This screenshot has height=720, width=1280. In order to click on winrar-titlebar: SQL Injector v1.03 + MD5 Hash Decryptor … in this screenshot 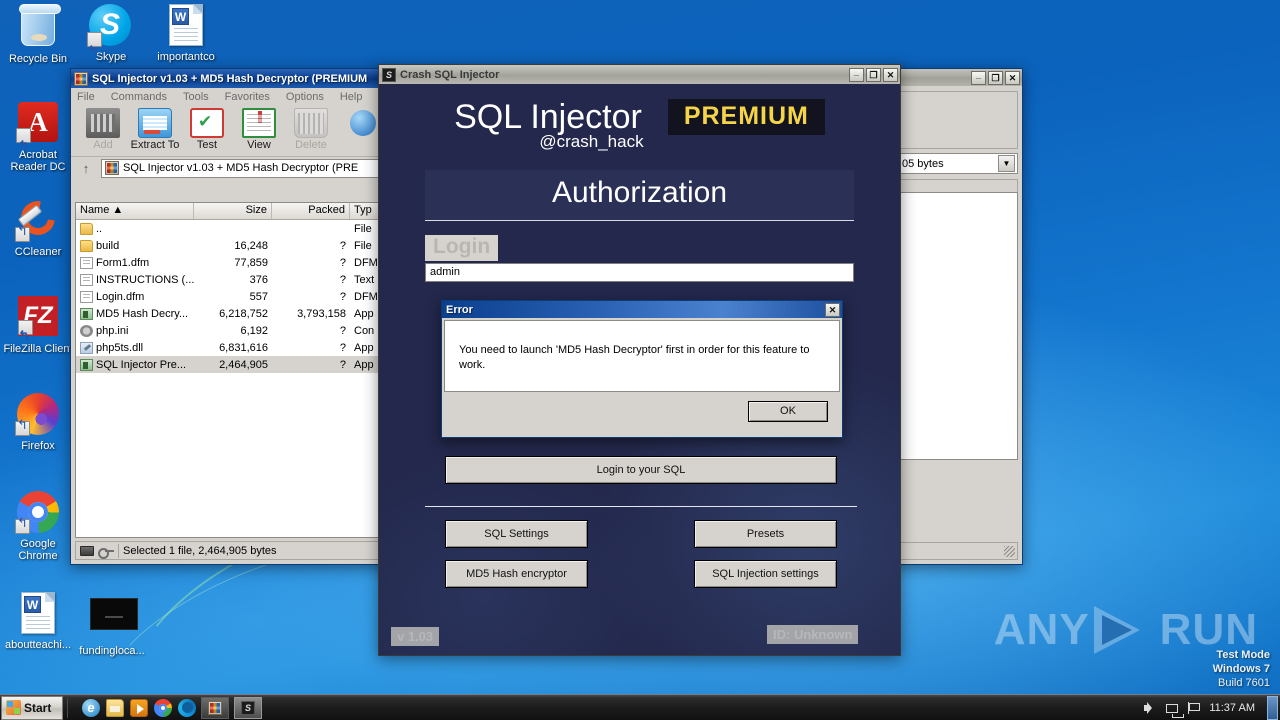, I will do `click(230, 78)`.